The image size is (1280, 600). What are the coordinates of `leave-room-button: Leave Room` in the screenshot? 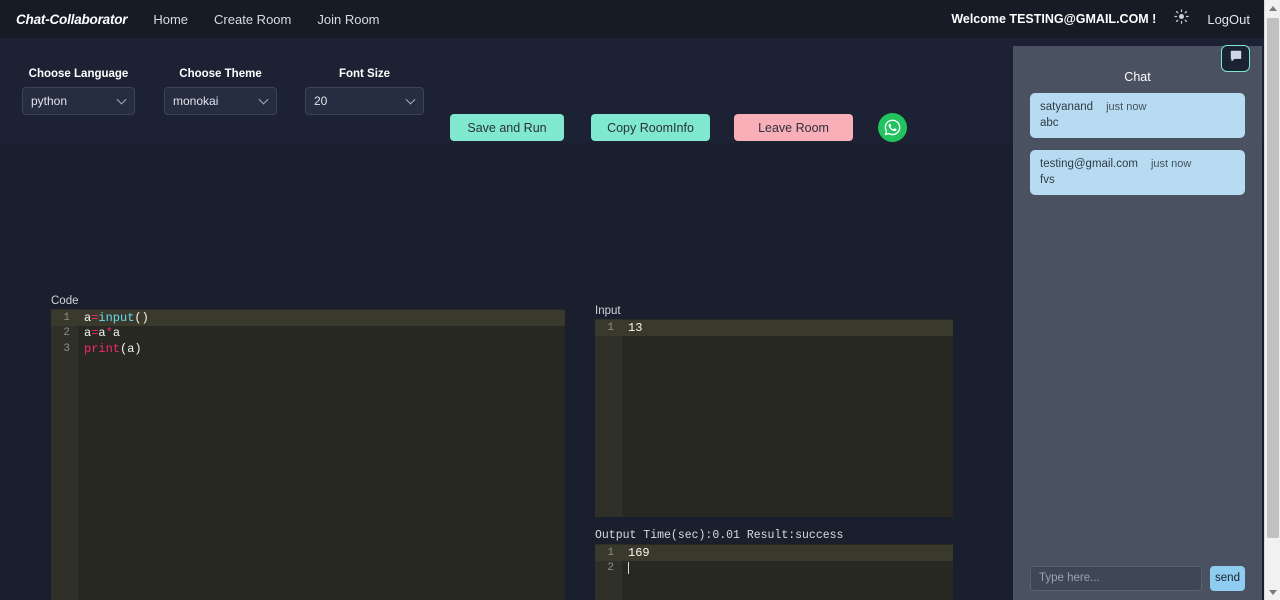 It's located at (793, 127).